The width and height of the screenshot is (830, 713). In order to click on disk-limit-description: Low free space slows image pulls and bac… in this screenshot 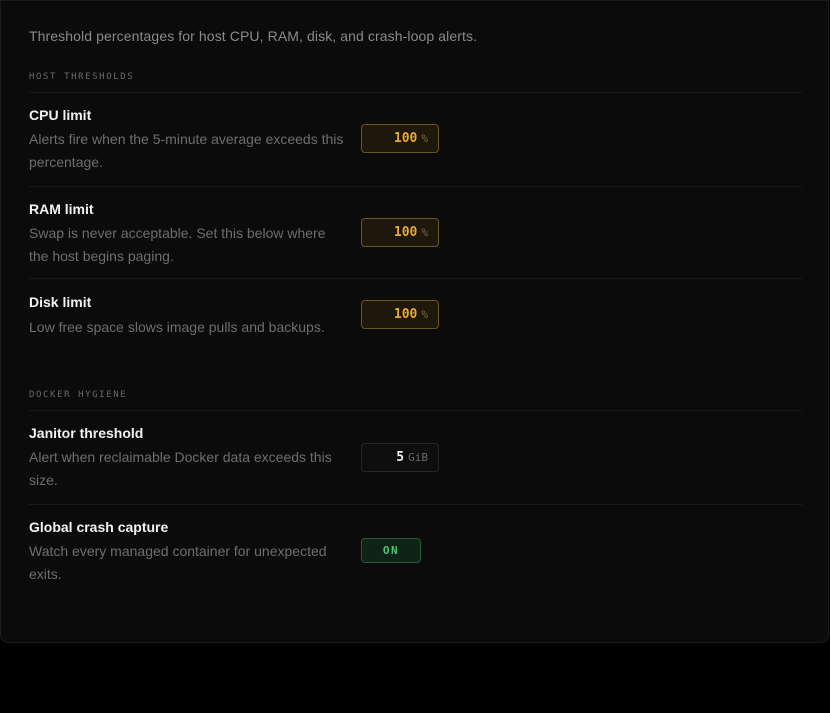, I will do `click(177, 327)`.